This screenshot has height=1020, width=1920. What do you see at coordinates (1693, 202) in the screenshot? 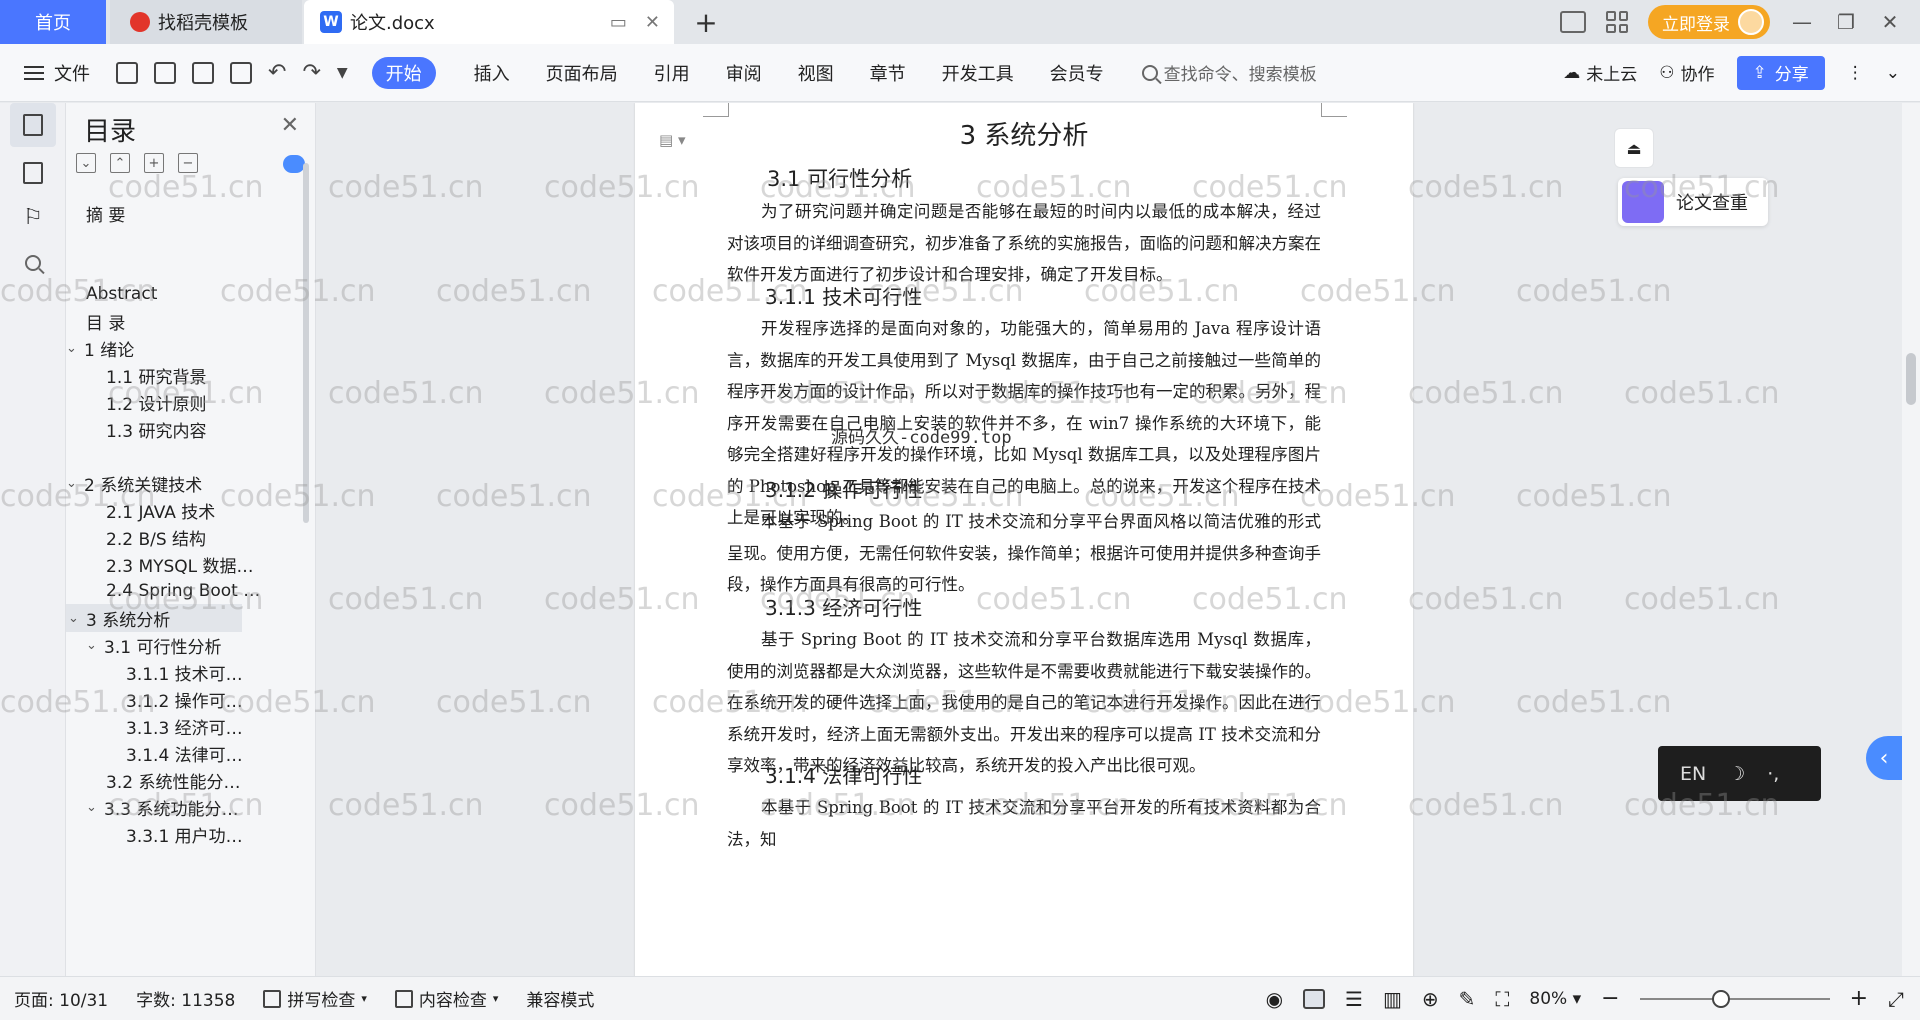
I see `paper-check-button: 论文查重` at bounding box center [1693, 202].